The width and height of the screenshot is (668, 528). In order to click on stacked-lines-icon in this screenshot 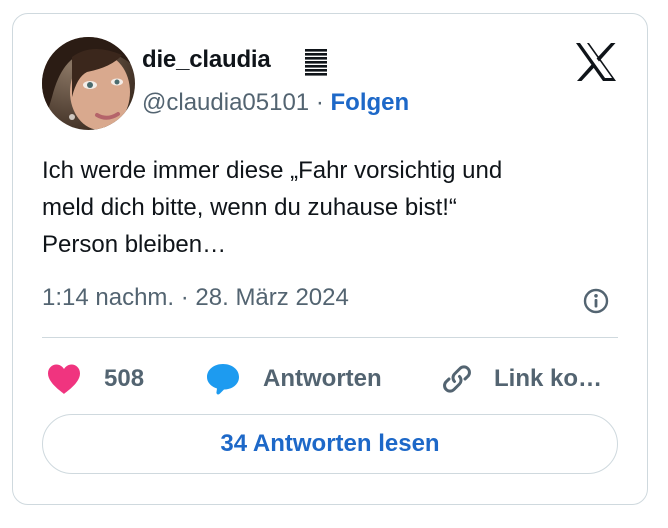, I will do `click(317, 62)`.